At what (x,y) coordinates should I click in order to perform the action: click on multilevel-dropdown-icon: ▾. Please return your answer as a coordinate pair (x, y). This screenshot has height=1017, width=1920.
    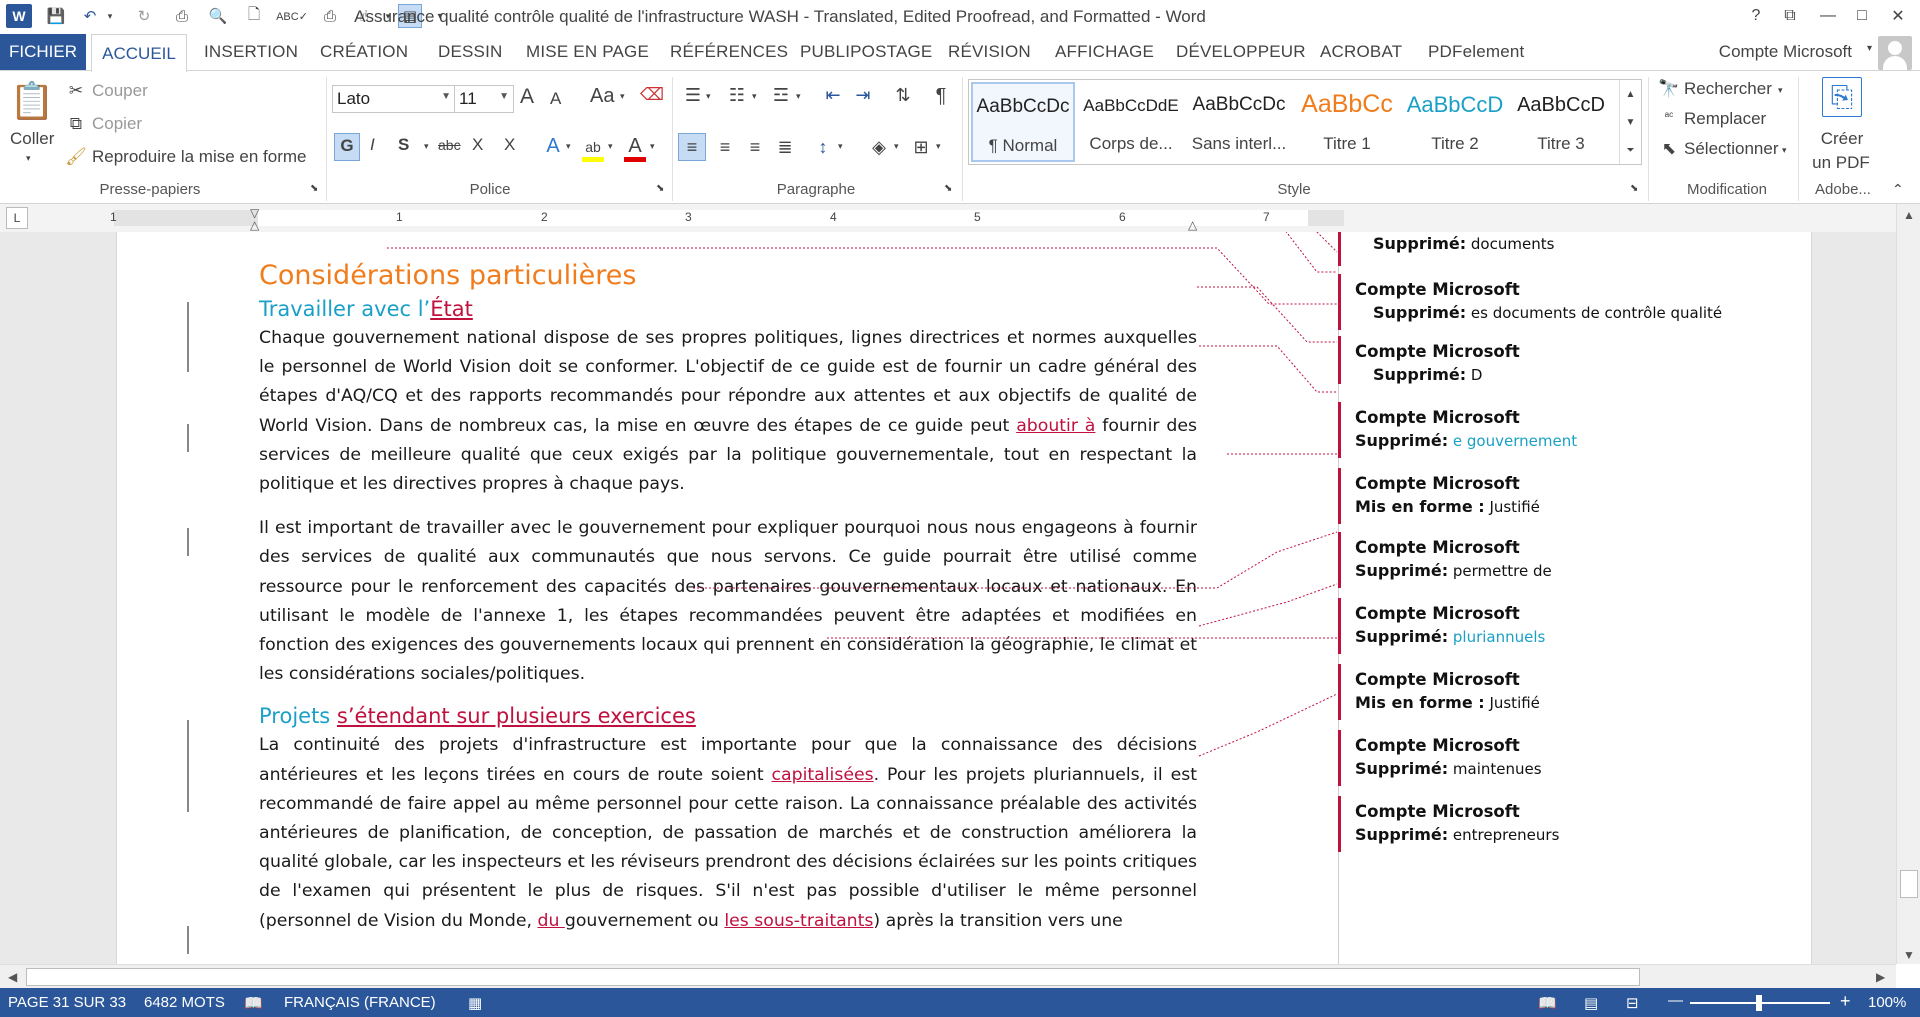
    Looking at the image, I should click on (798, 96).